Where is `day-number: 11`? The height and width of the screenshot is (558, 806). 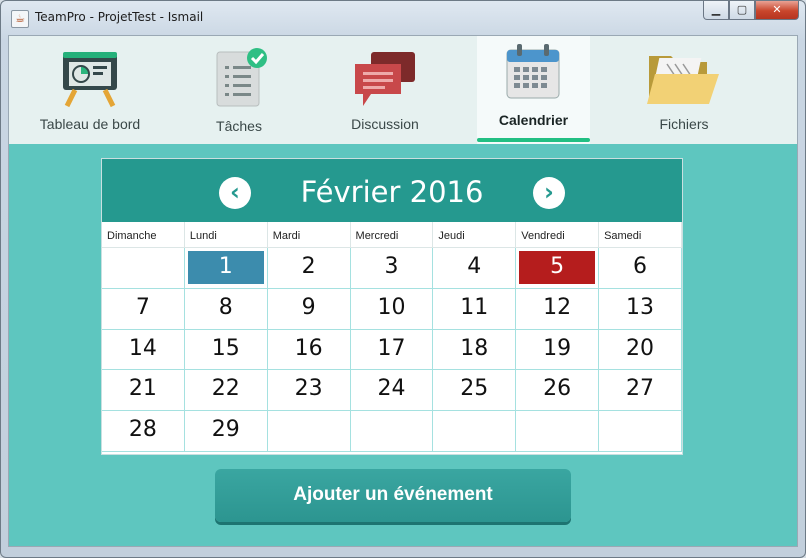 day-number: 11 is located at coordinates (474, 307).